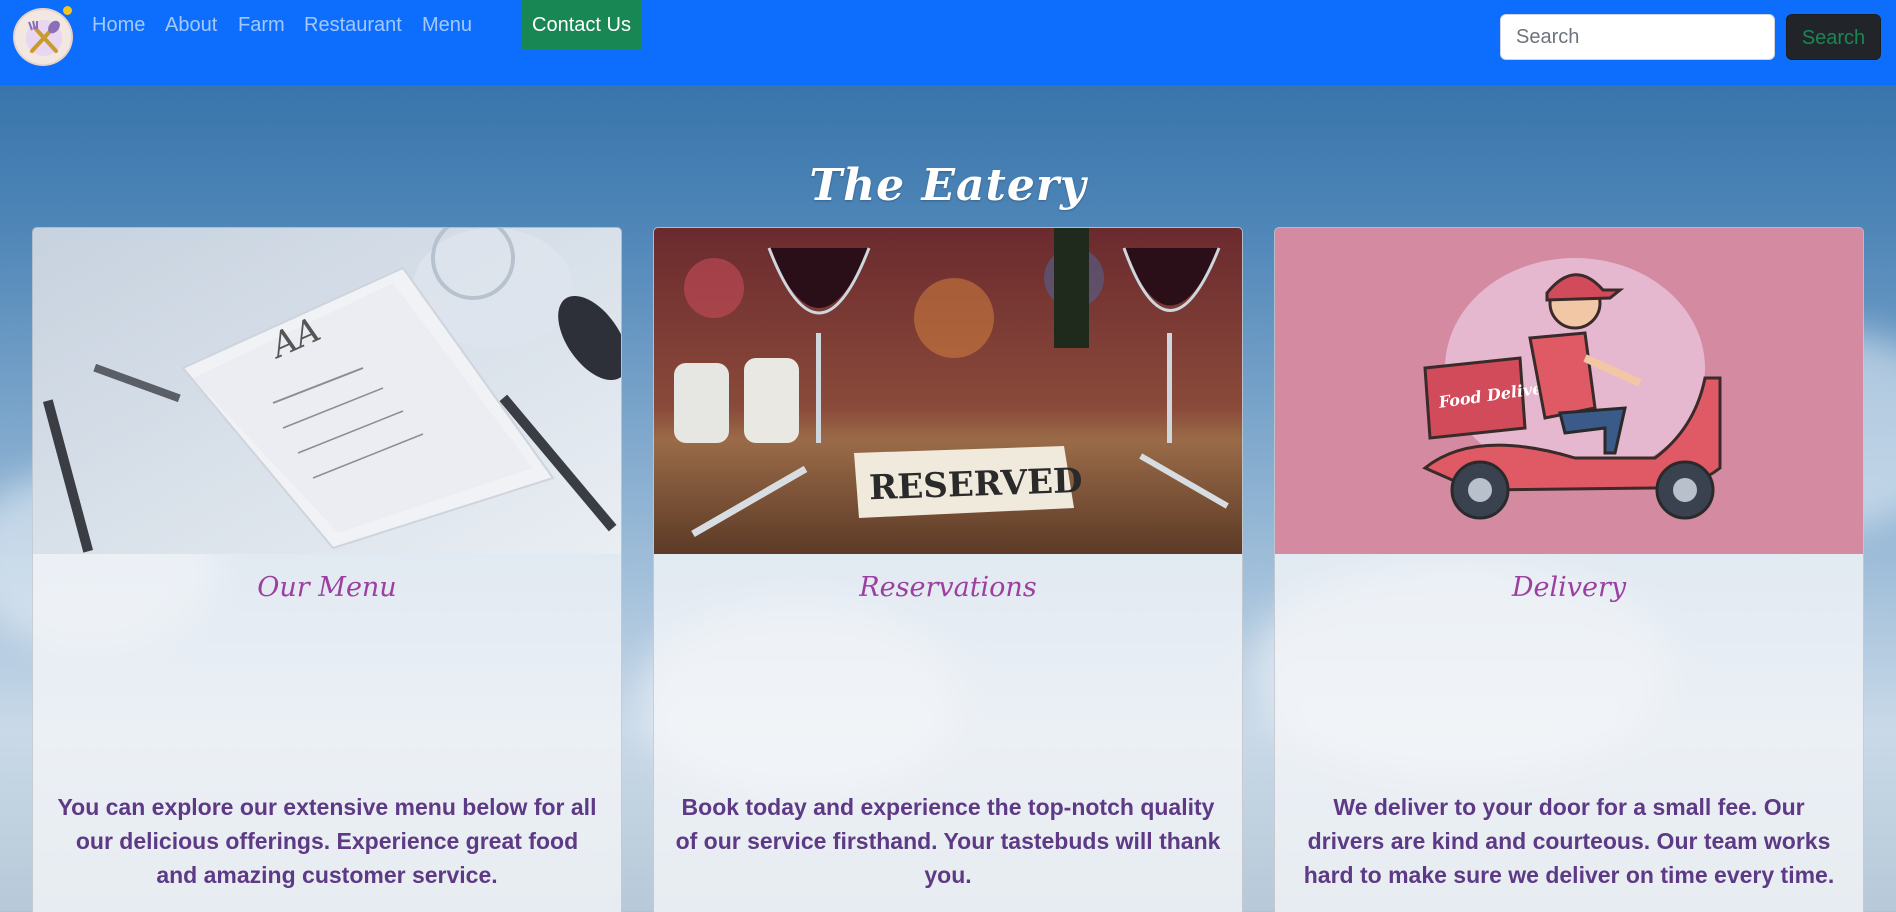  Describe the element at coordinates (327, 391) in the screenshot. I see `menu-card-image: AA` at that location.